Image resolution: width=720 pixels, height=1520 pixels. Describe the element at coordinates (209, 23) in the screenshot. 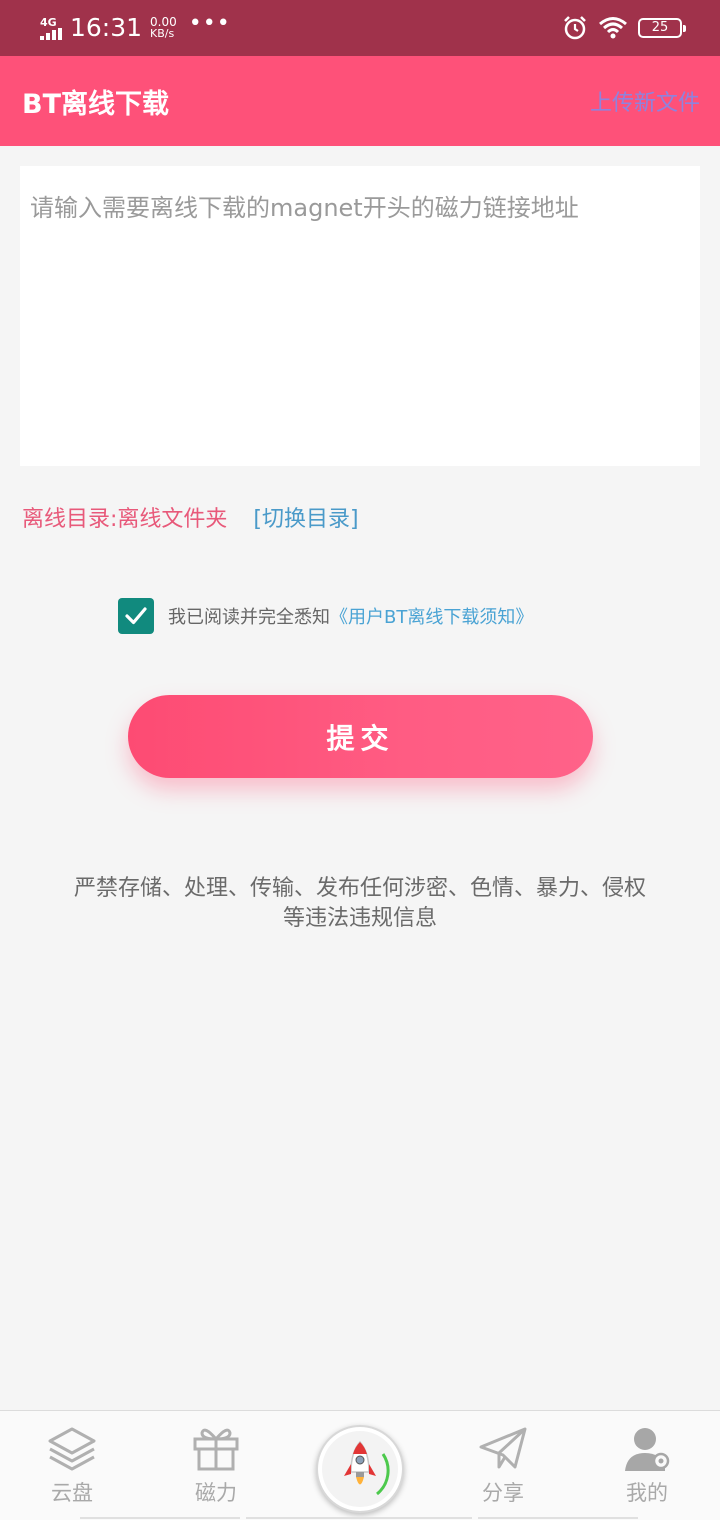

I see `more-notifications-icon: •••` at that location.